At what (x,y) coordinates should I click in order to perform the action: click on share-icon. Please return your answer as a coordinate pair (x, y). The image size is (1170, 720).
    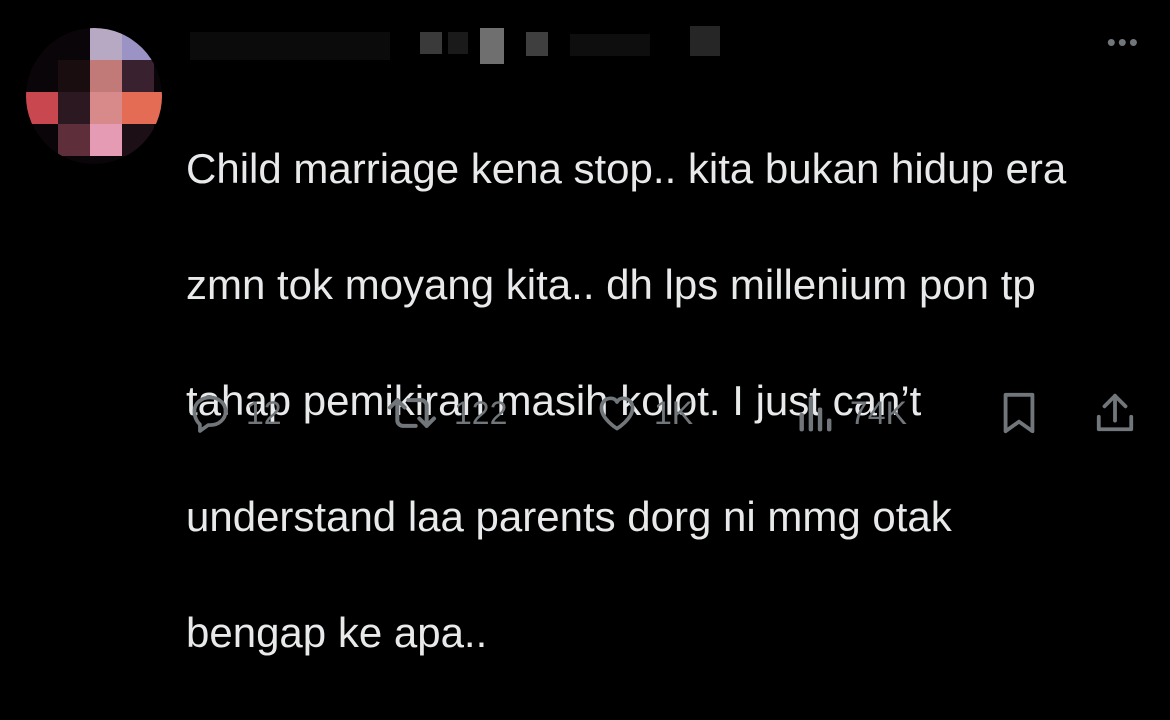
    Looking at the image, I should click on (1115, 413).